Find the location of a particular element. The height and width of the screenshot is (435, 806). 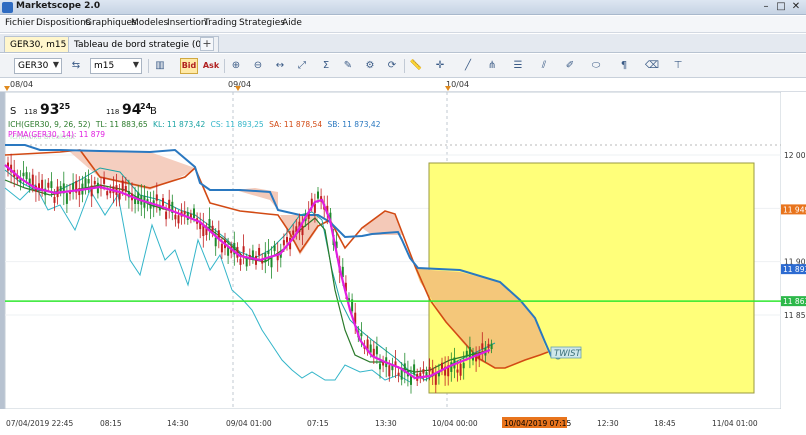

chikou-value: CS: 11 893,25 is located at coordinates (237, 124).